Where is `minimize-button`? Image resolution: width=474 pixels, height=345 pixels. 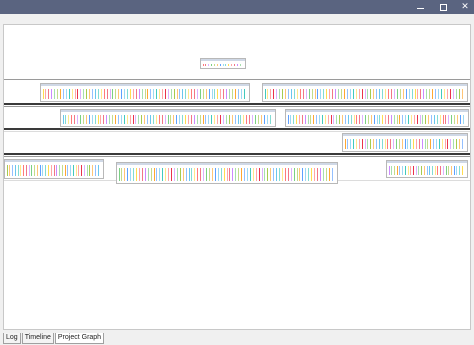 minimize-button is located at coordinates (420, 7).